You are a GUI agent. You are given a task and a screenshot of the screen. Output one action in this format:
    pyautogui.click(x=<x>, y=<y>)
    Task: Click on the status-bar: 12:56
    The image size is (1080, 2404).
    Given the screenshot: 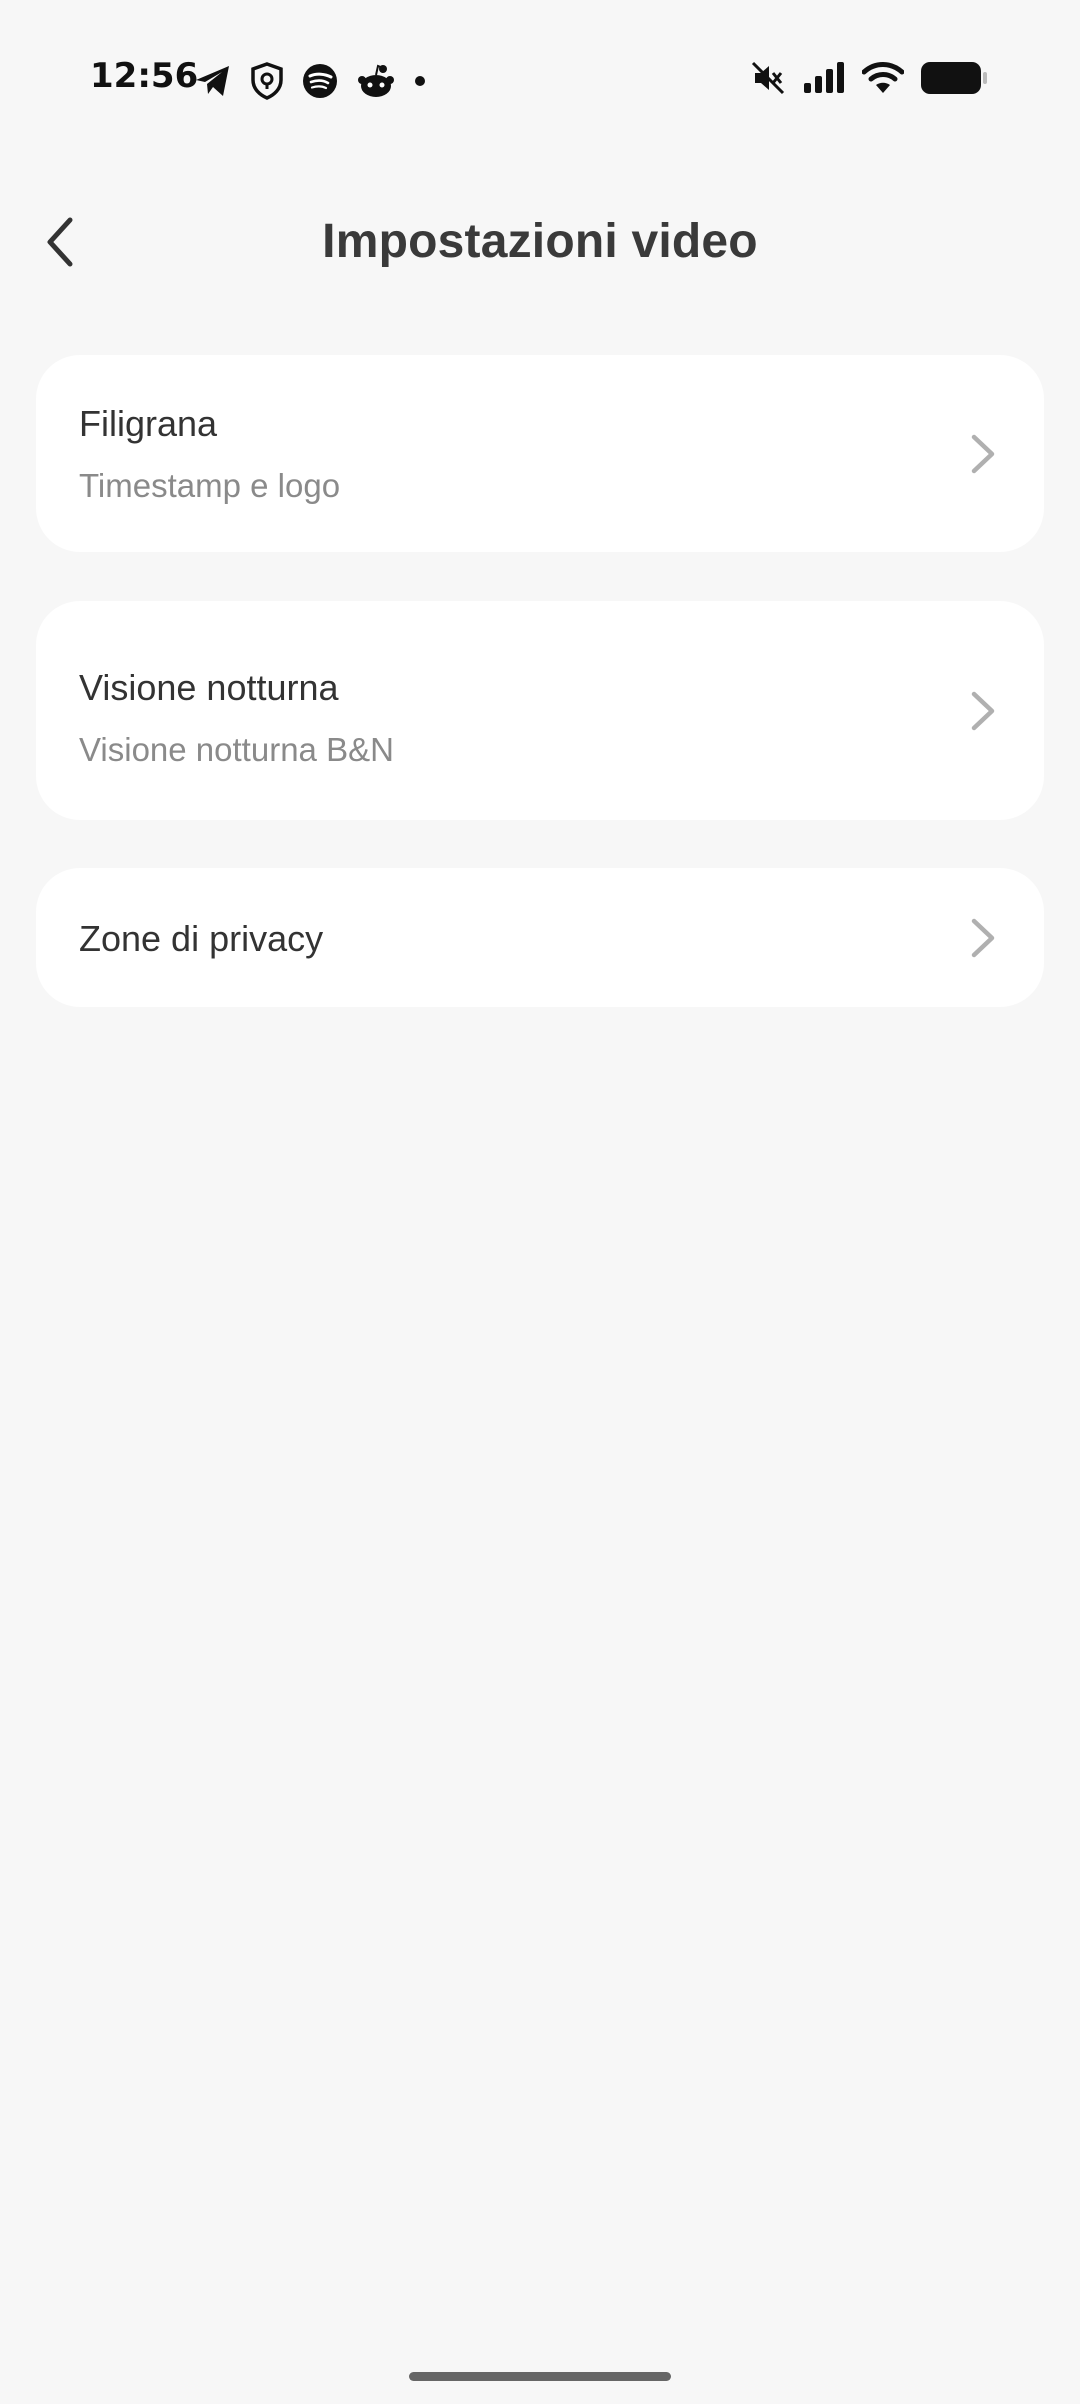 What is the action you would take?
    pyautogui.click(x=540, y=80)
    